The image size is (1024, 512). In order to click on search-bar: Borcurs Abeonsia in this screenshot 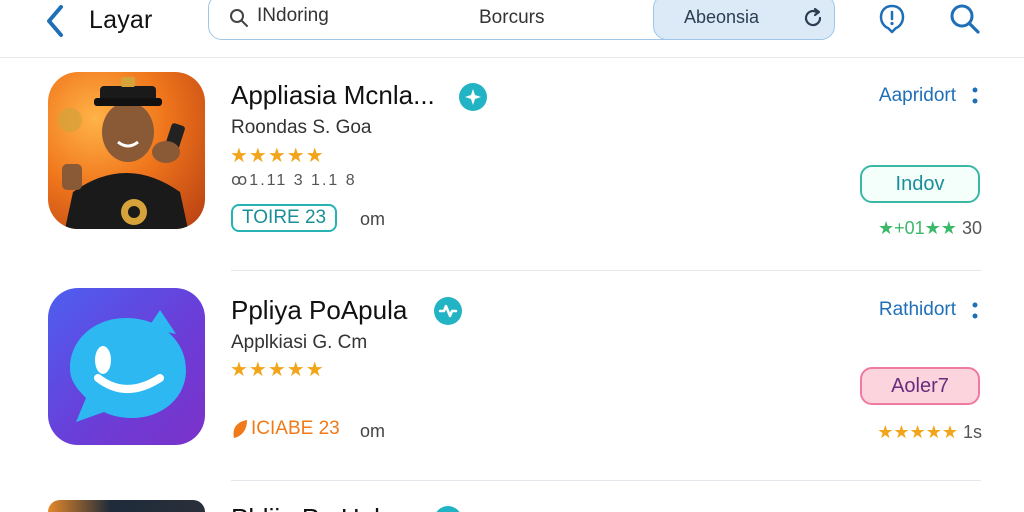, I will do `click(521, 20)`.